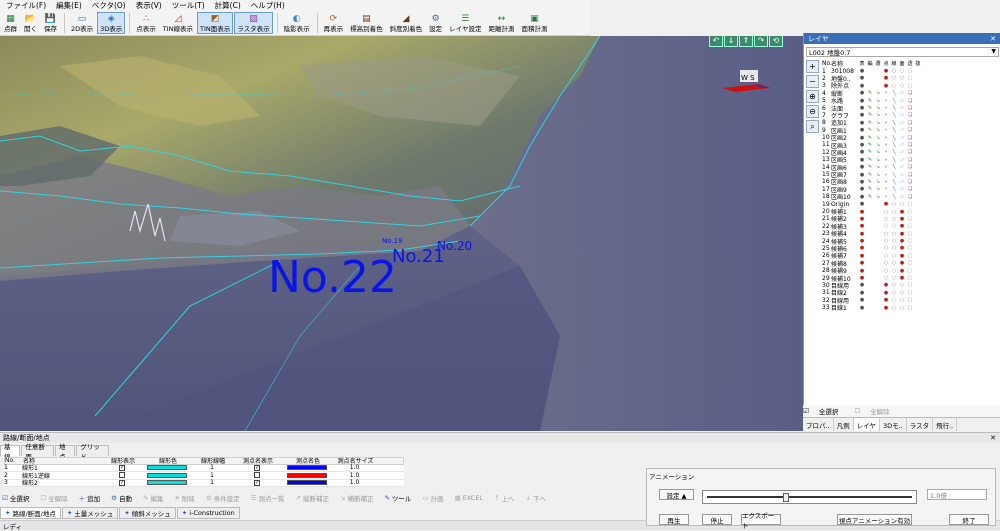 The image size is (1000, 531). Describe the element at coordinates (189, 5) in the screenshot. I see `menu-item-4: ツール(T)` at that location.